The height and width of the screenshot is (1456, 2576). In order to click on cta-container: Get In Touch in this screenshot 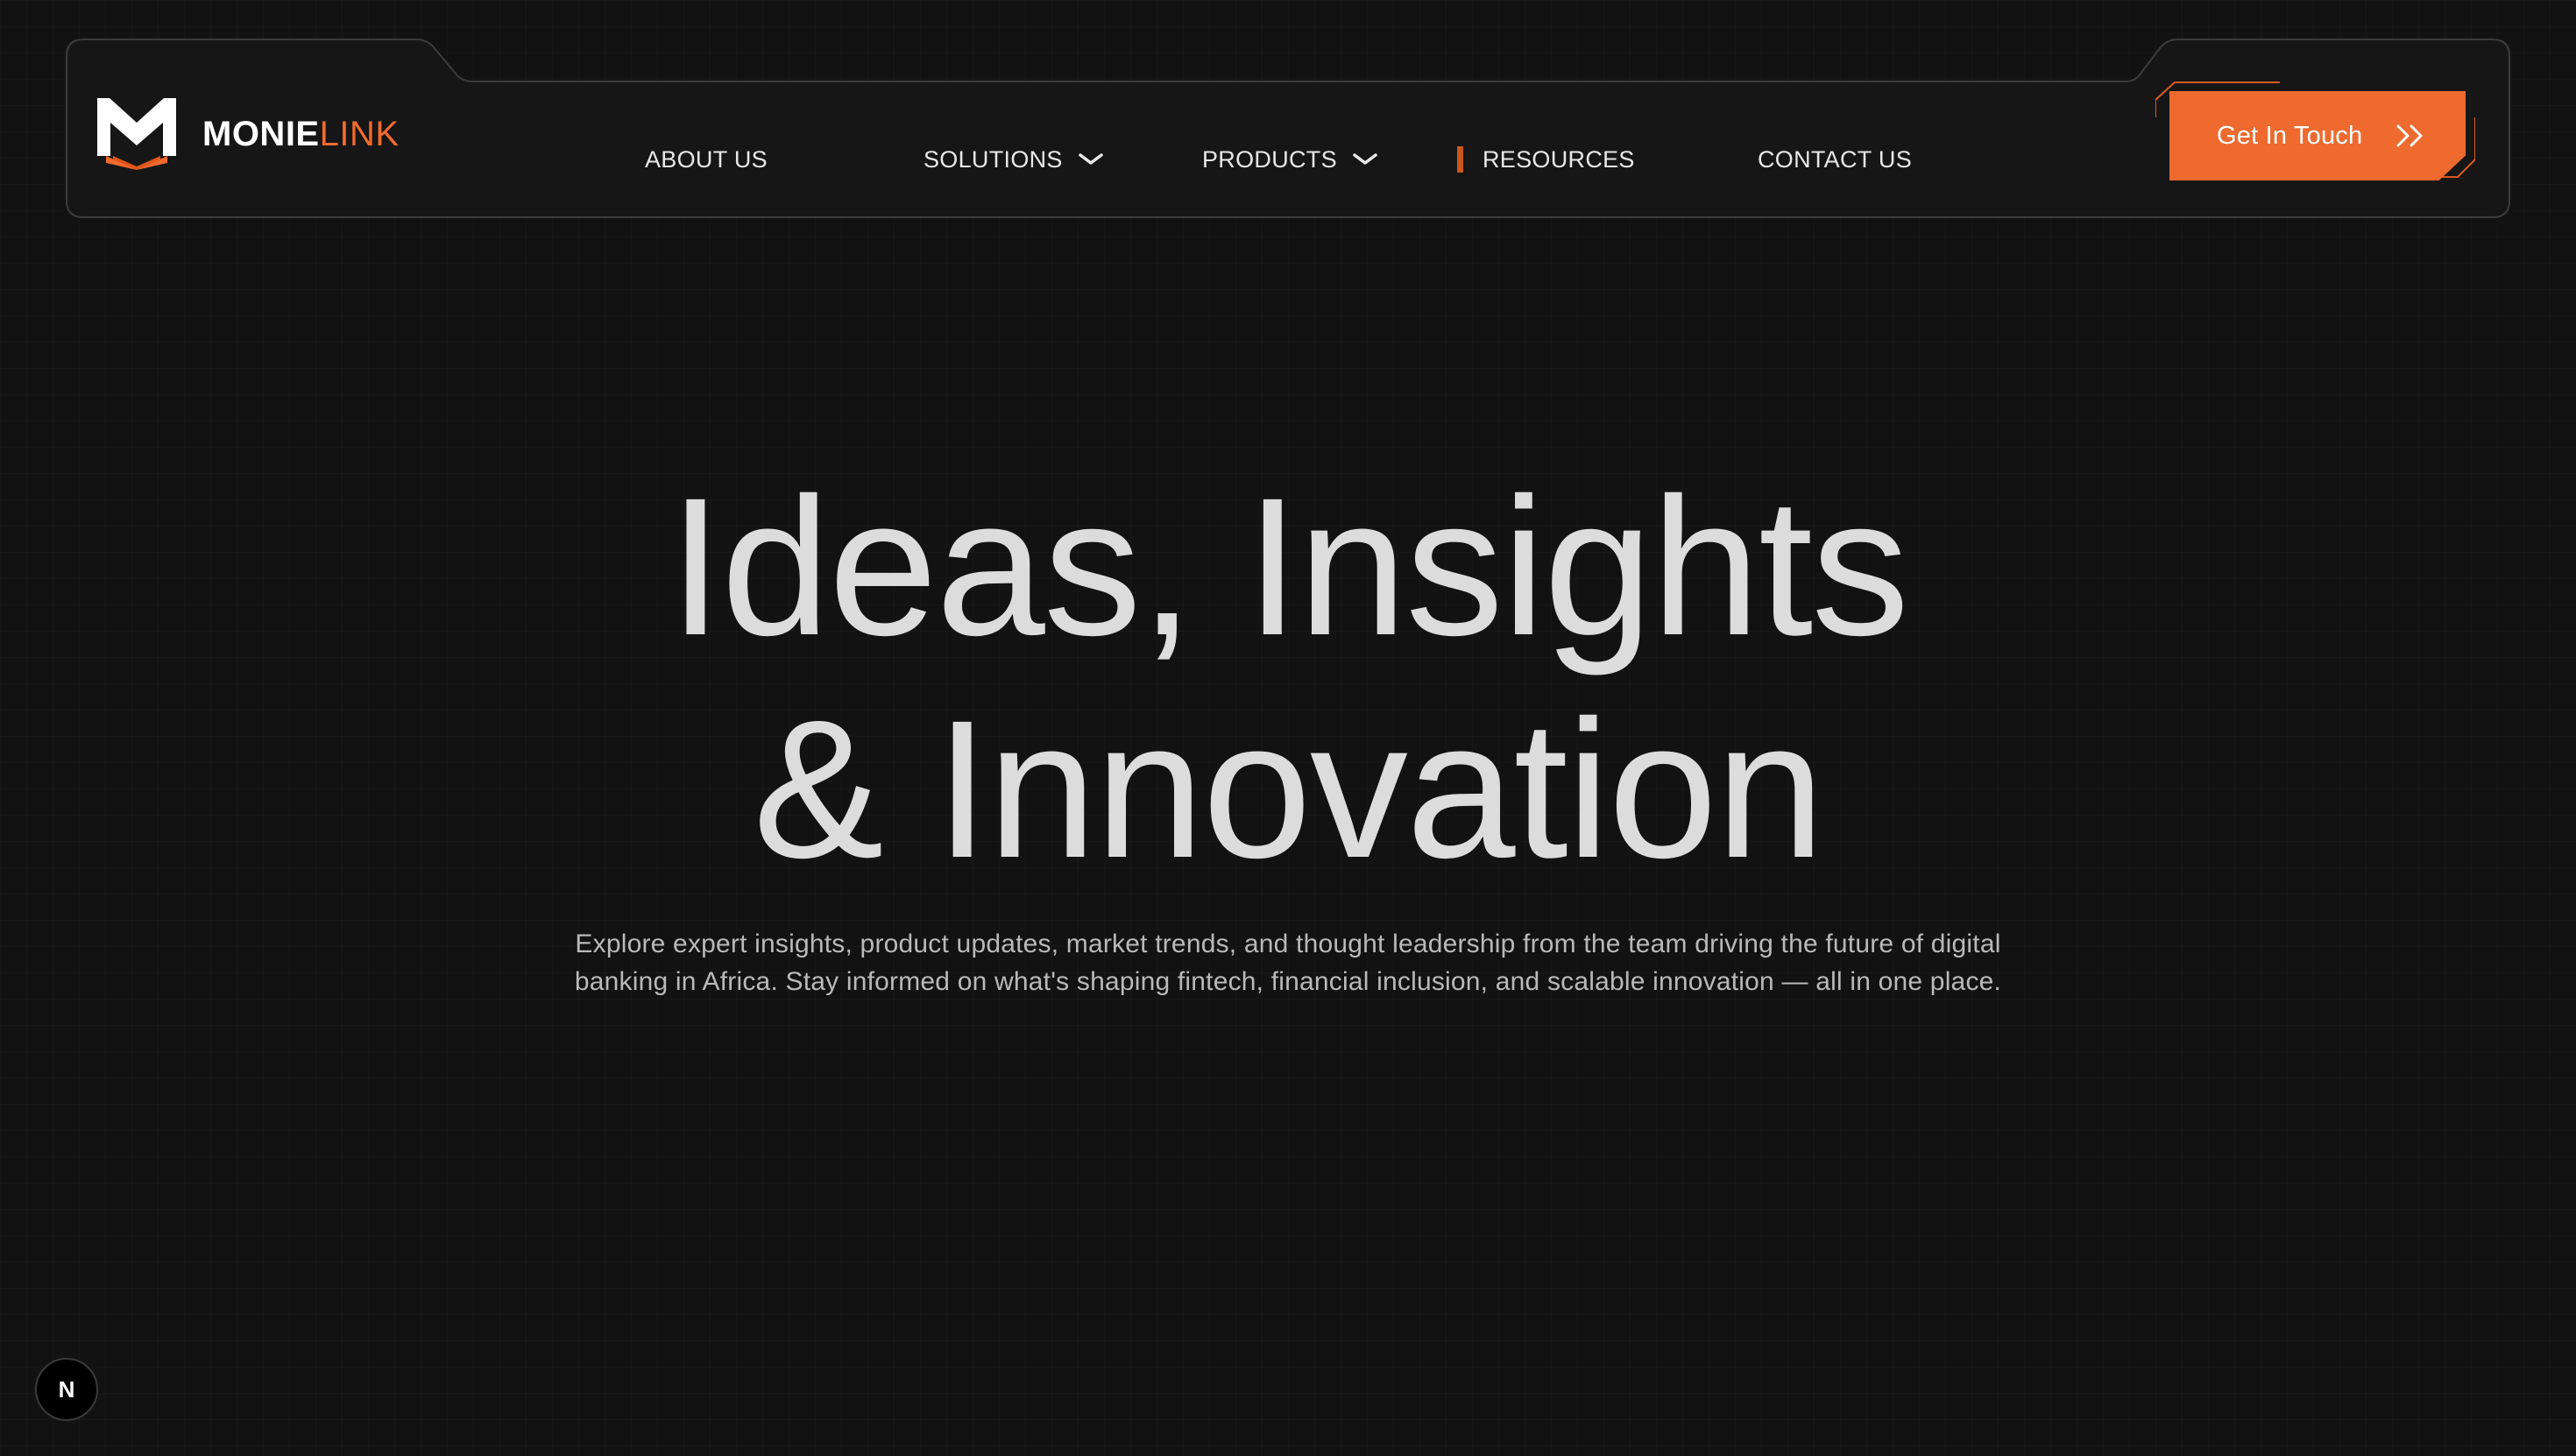, I will do `click(2315, 137)`.